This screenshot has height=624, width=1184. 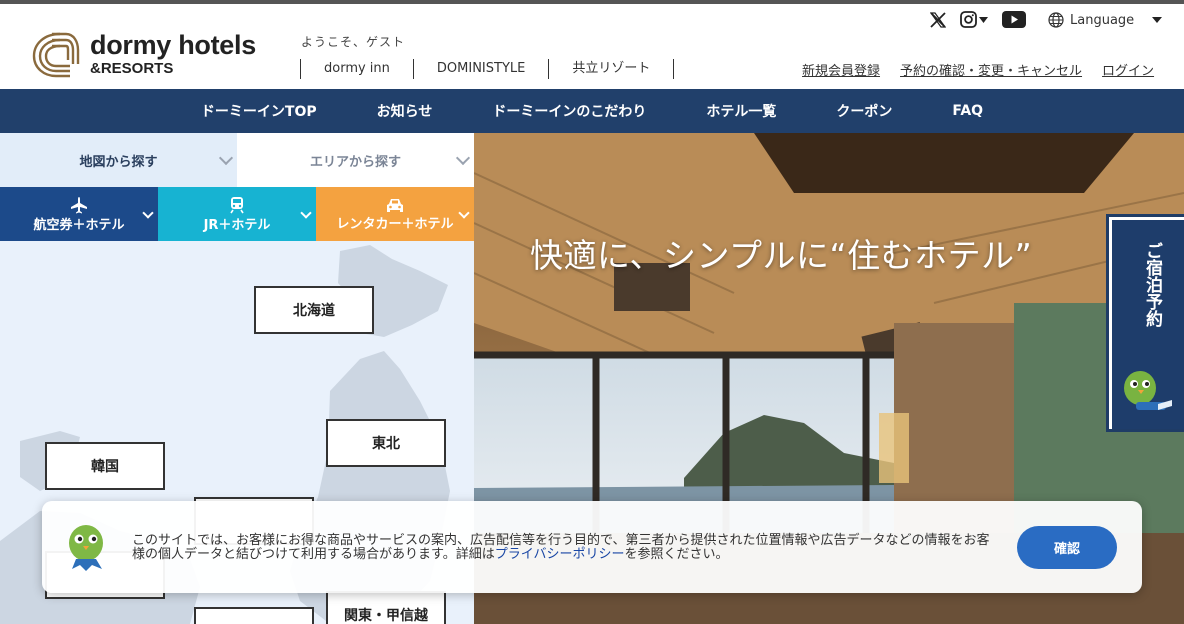 I want to click on brand-links: dormy inn DOMINISTYLE 共立リゾート, so click(x=487, y=69).